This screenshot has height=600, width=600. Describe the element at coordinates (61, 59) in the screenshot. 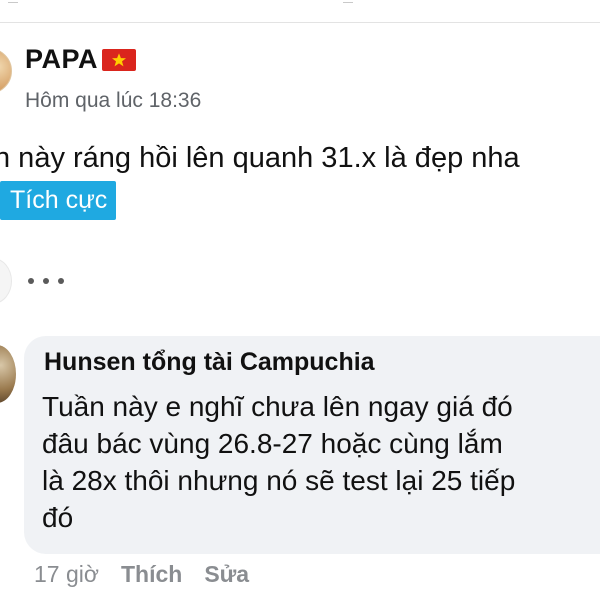

I see `author-name: PAPA` at that location.